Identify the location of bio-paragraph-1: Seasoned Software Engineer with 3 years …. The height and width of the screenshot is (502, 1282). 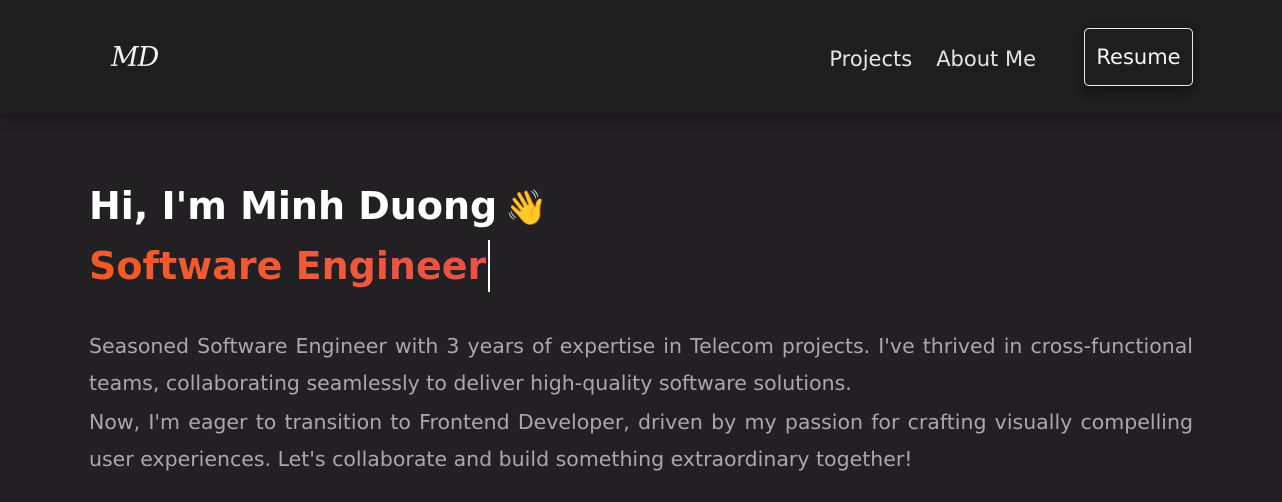
(641, 364).